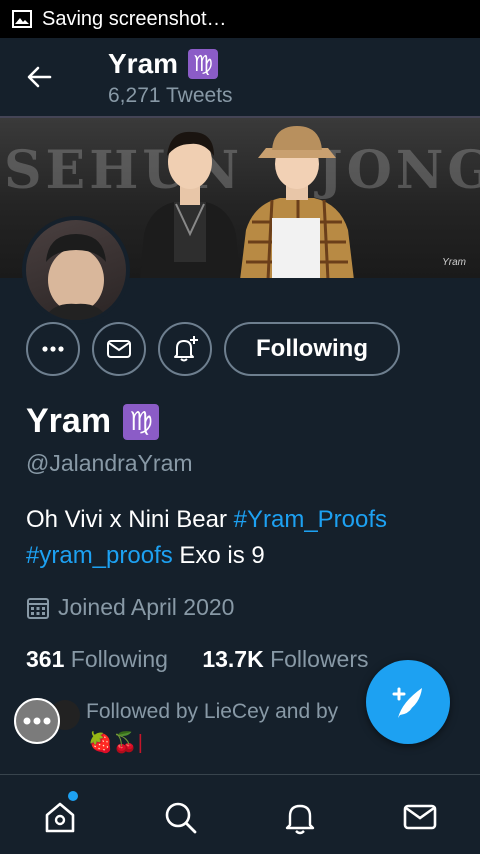  I want to click on following-stat: 361 Following, so click(97, 659).